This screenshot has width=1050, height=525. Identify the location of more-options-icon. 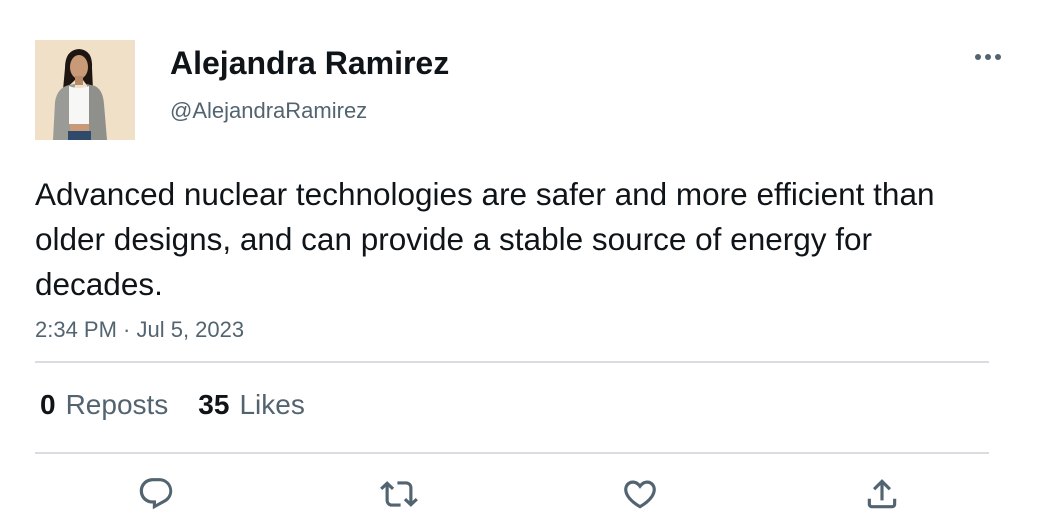
(988, 57).